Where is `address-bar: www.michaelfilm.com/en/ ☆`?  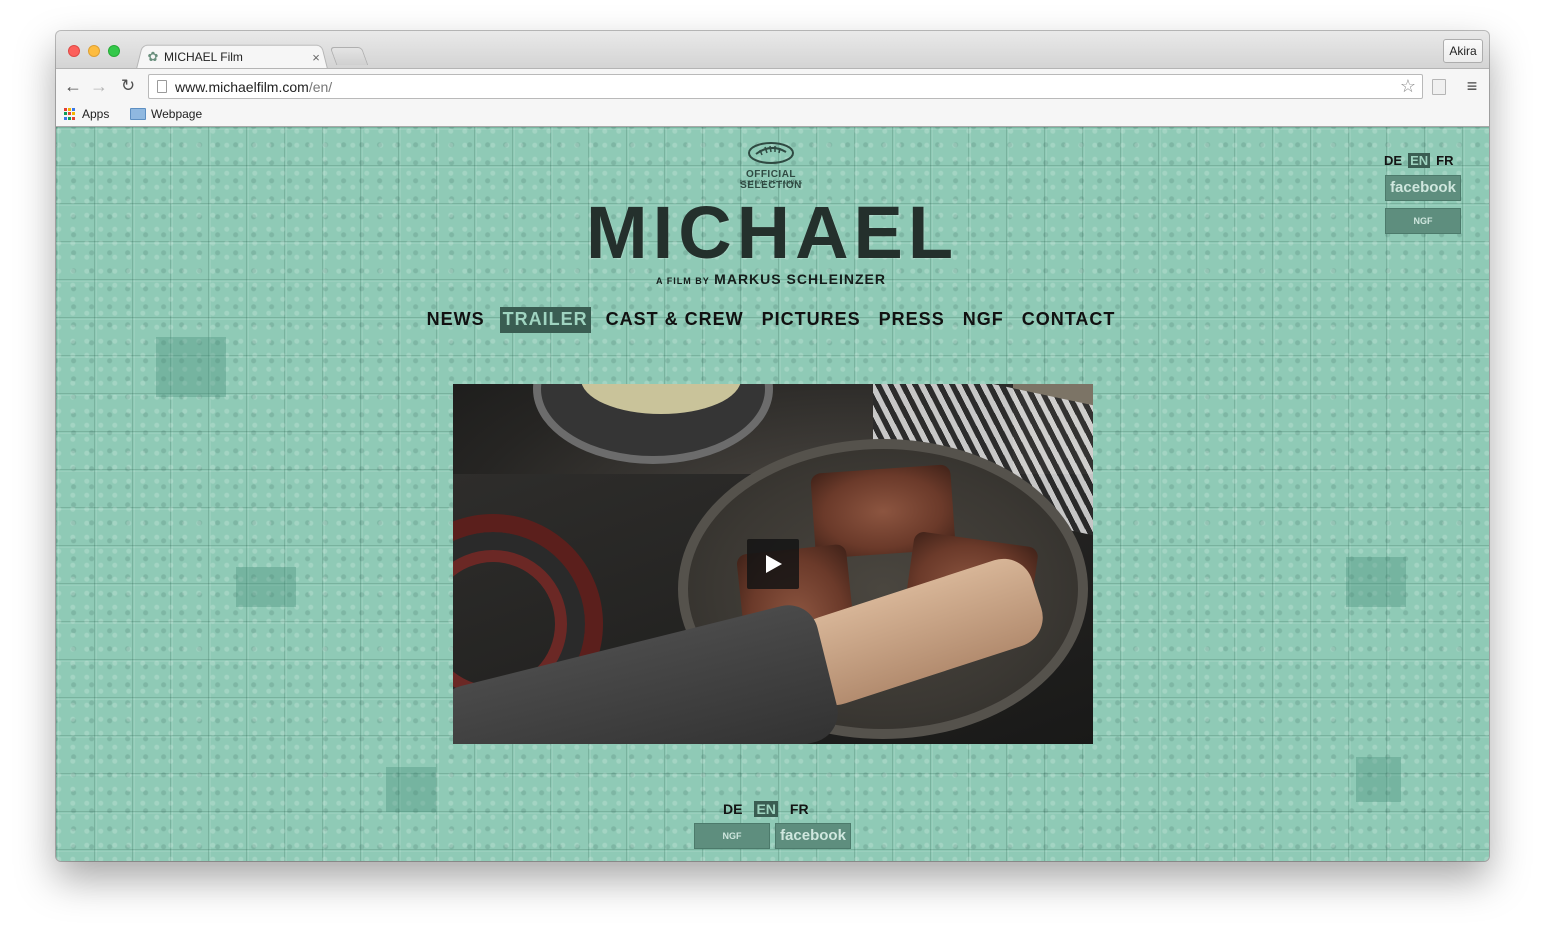 address-bar: www.michaelfilm.com/en/ ☆ is located at coordinates (785, 86).